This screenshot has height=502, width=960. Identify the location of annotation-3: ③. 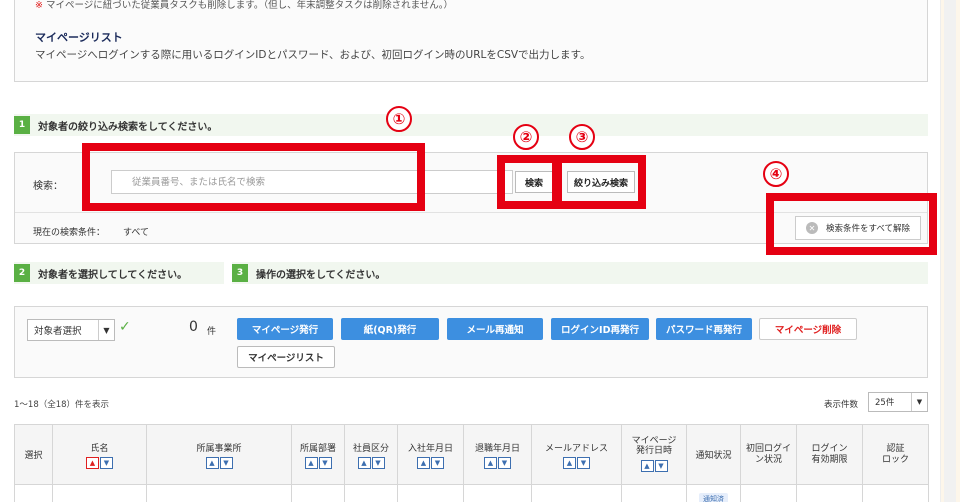
(582, 137).